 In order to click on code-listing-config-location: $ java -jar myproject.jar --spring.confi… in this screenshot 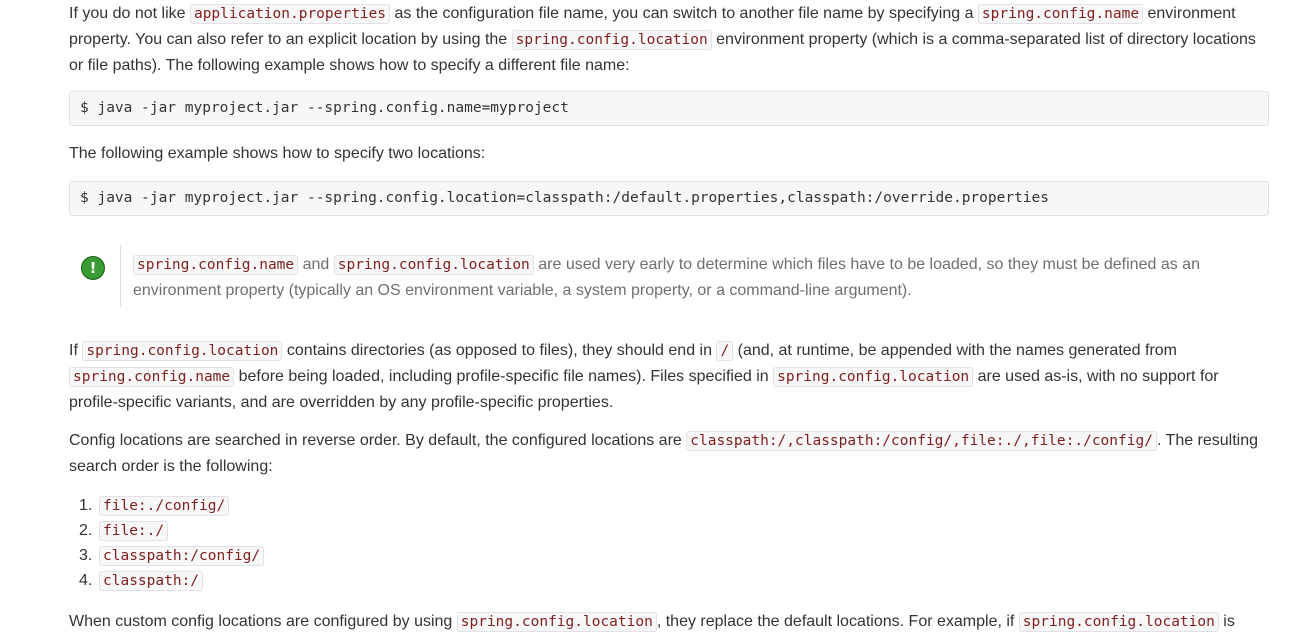, I will do `click(669, 198)`.